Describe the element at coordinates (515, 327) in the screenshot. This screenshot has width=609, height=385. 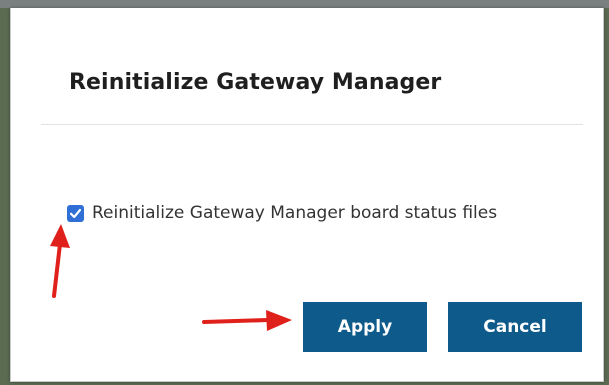
I see `cancel-button: Cancel` at that location.